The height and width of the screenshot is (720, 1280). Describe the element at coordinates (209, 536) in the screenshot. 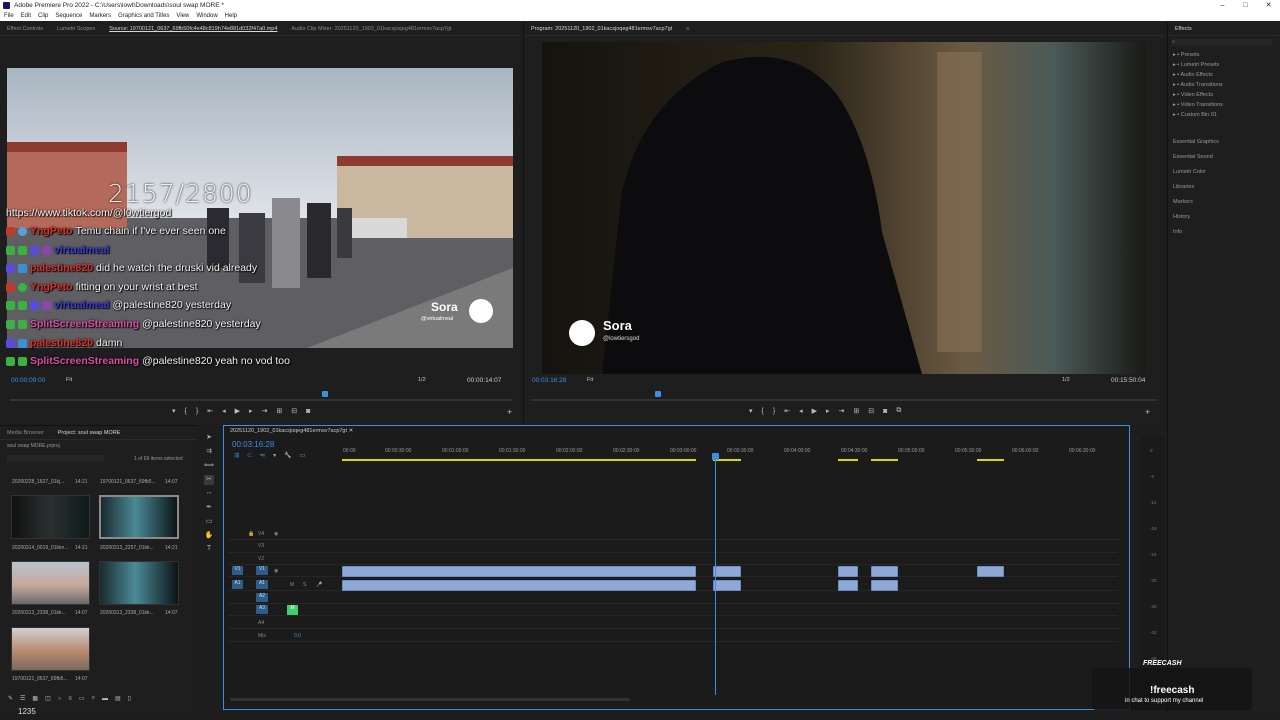

I see `hand-tool-icon: ✋` at that location.